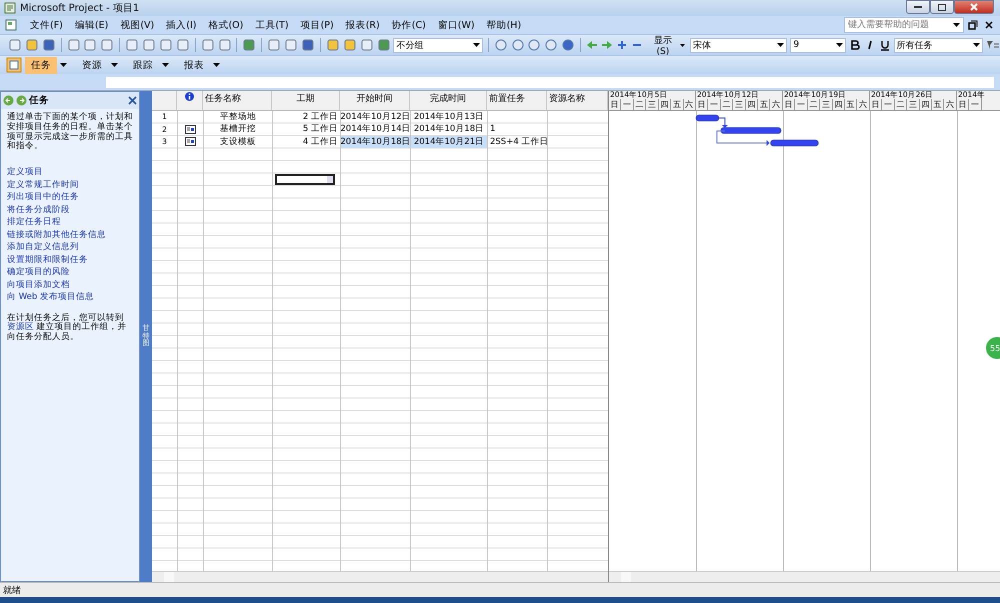 This screenshot has width=1000, height=603. Describe the element at coordinates (70, 247) in the screenshot. I see `task-link: 添加自定义信息列` at that location.